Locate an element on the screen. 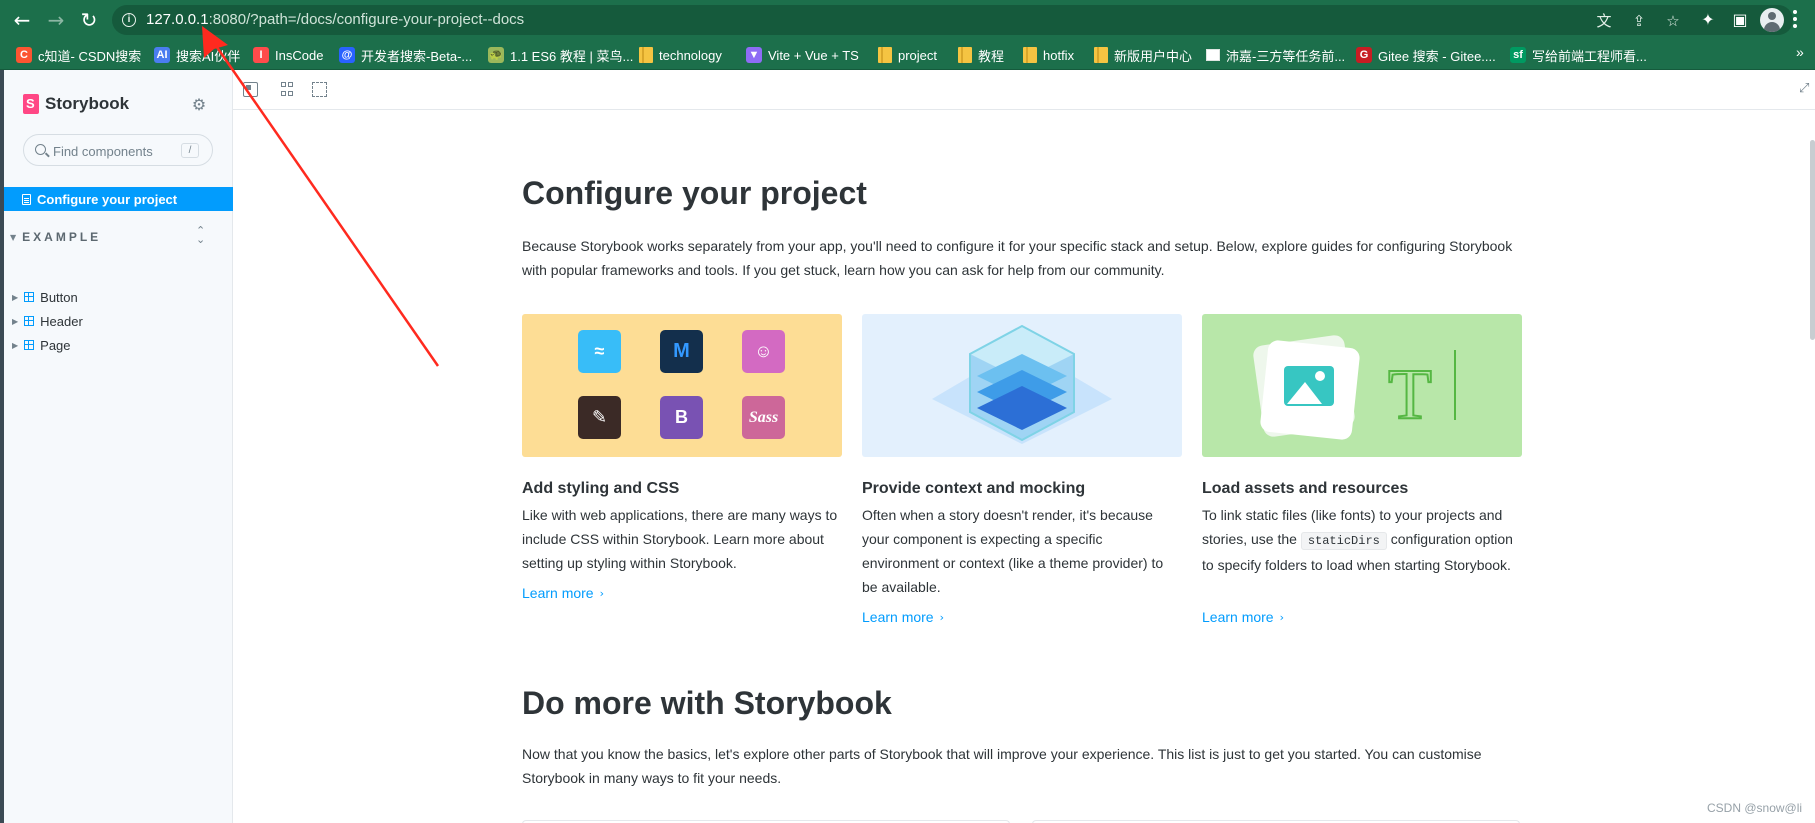 The image size is (1815, 823). site-info-icon: i is located at coordinates (129, 20).